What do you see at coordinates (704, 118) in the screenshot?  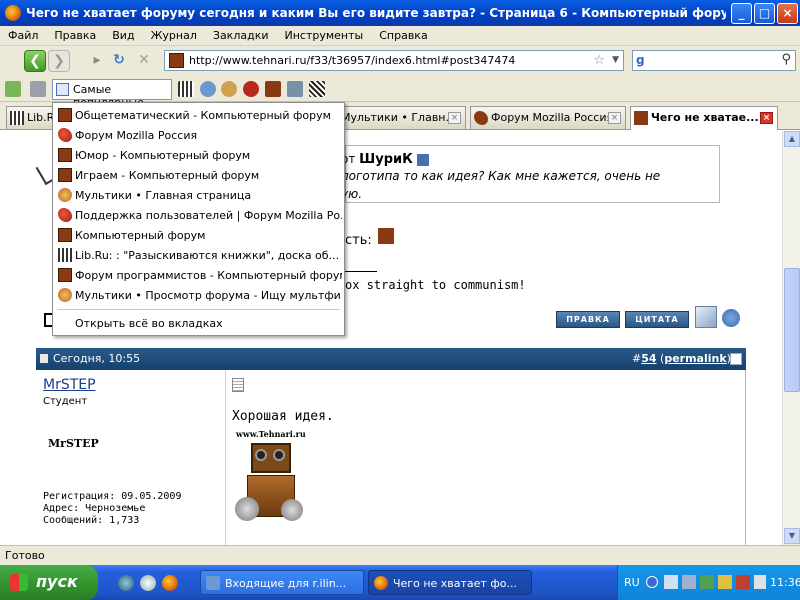 I see `tab-active-thread: Чего не хватае... ×` at bounding box center [704, 118].